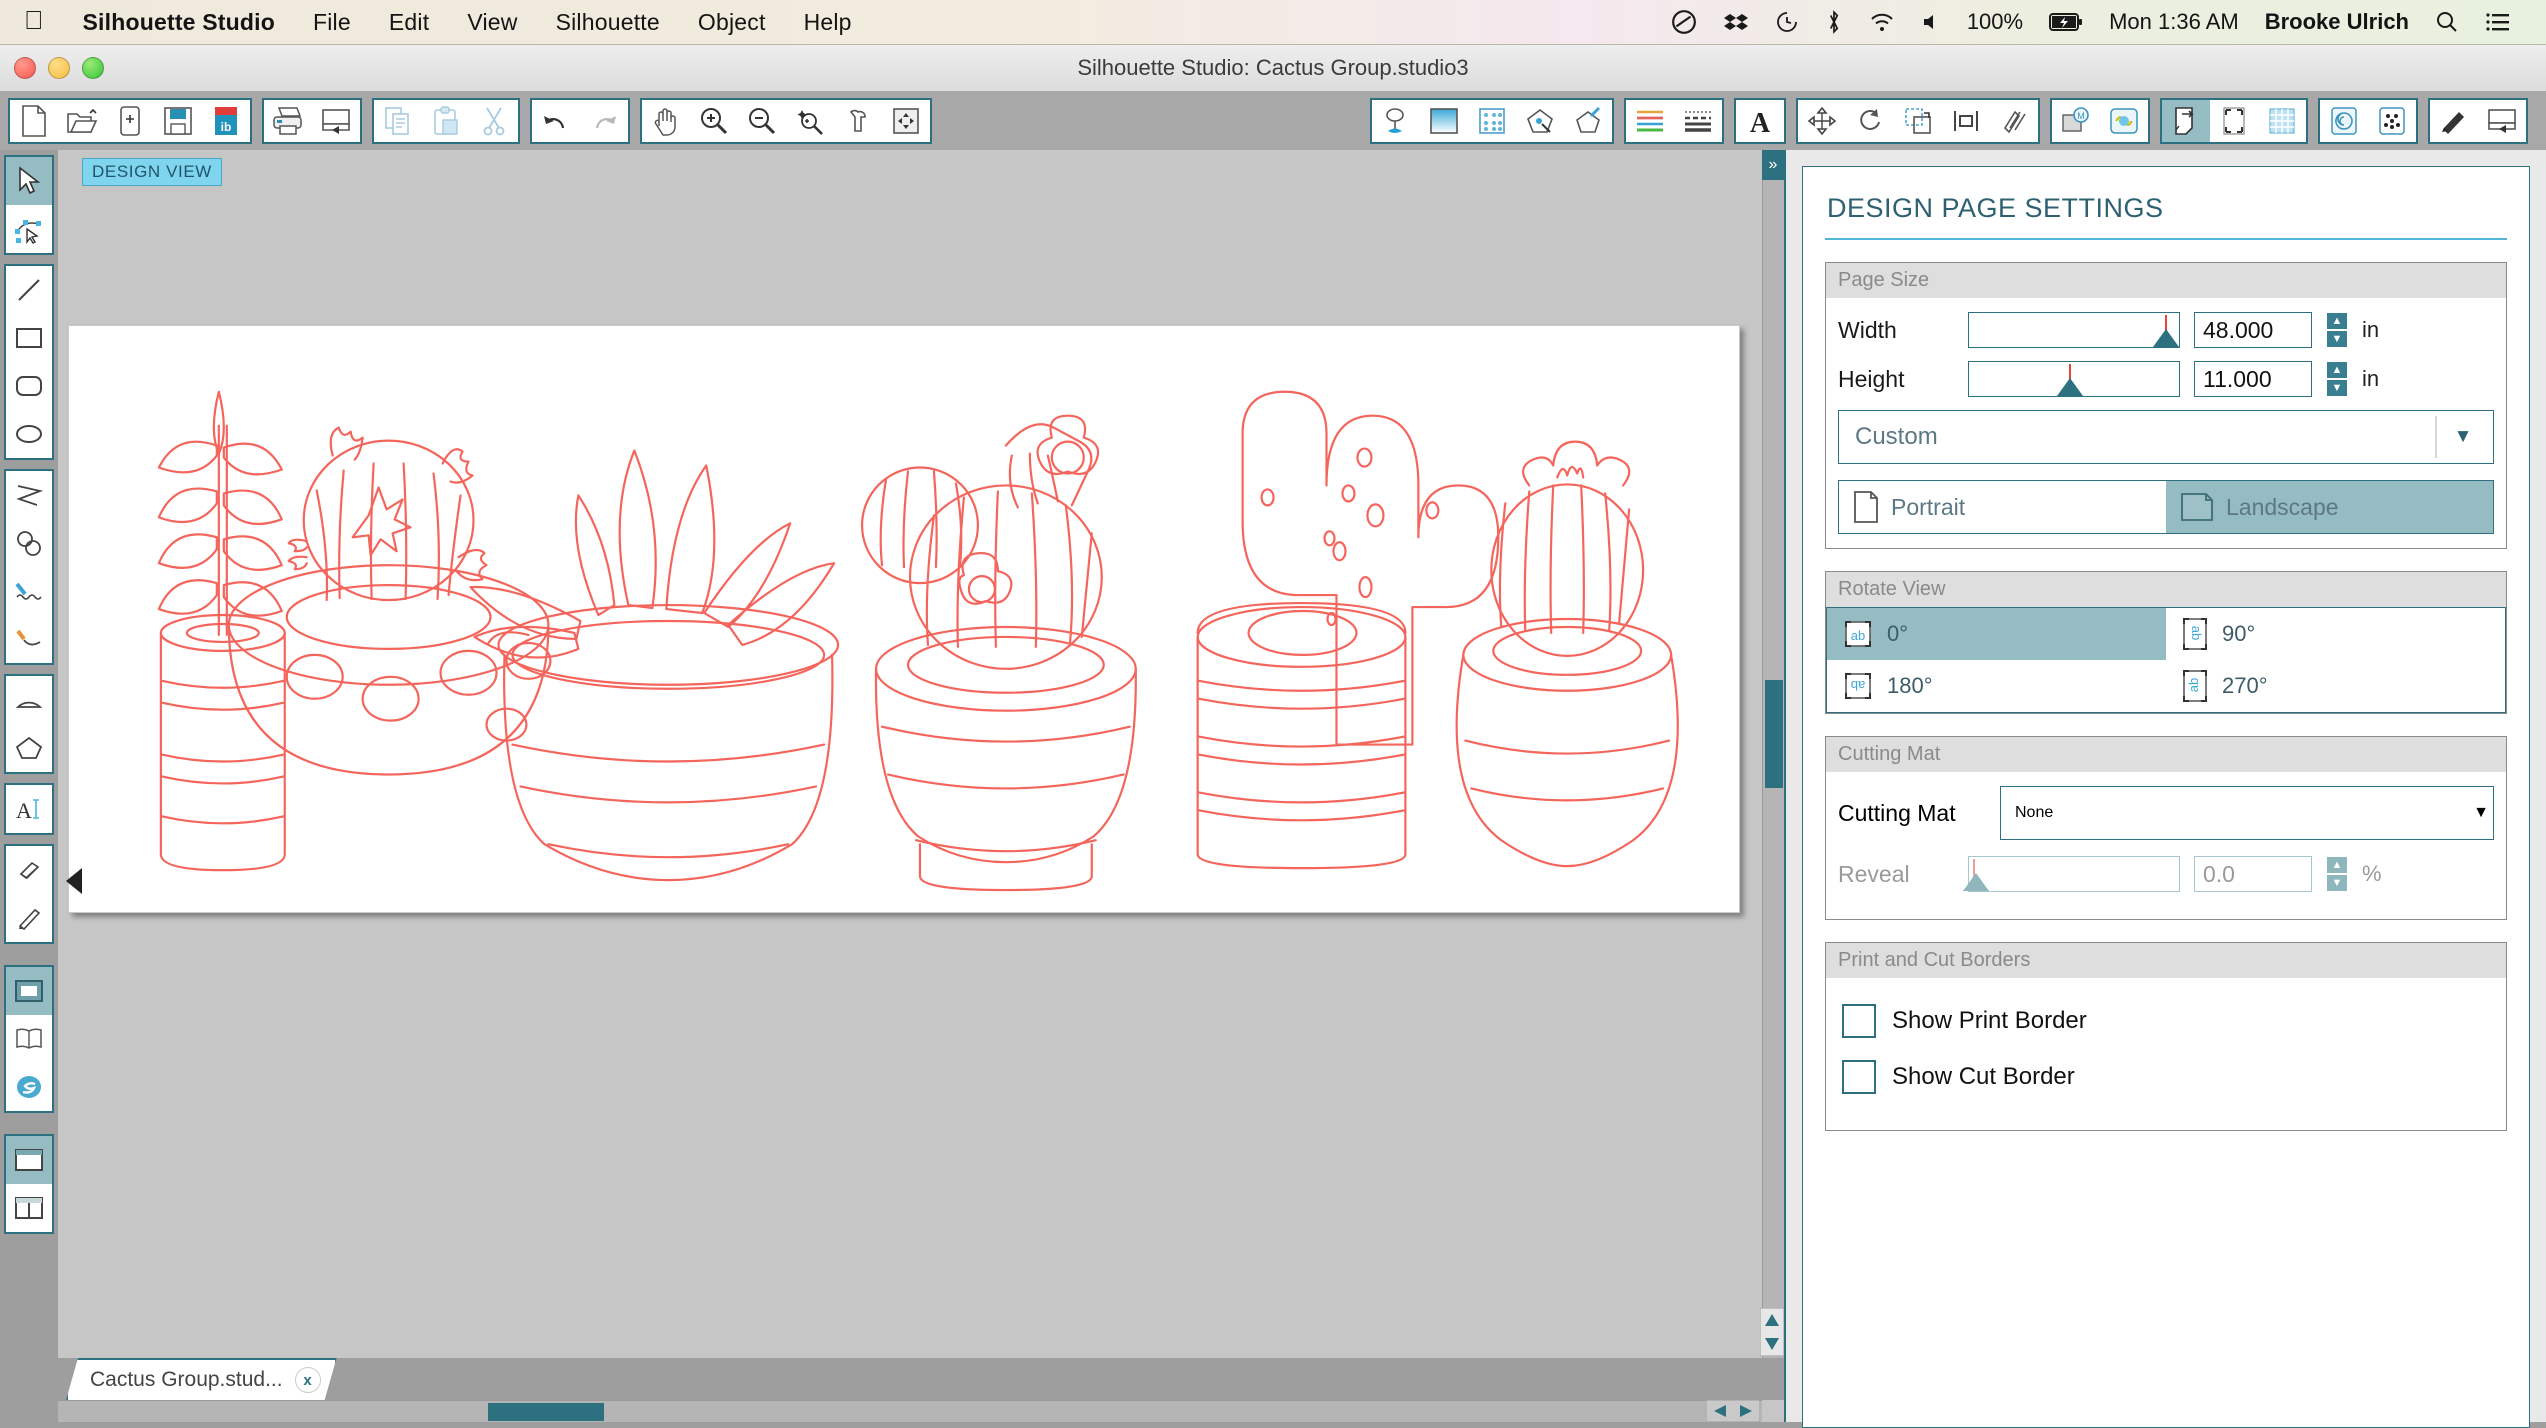 This screenshot has width=2546, height=1428. I want to click on rotate-180-button: ab 180°, so click(1996, 686).